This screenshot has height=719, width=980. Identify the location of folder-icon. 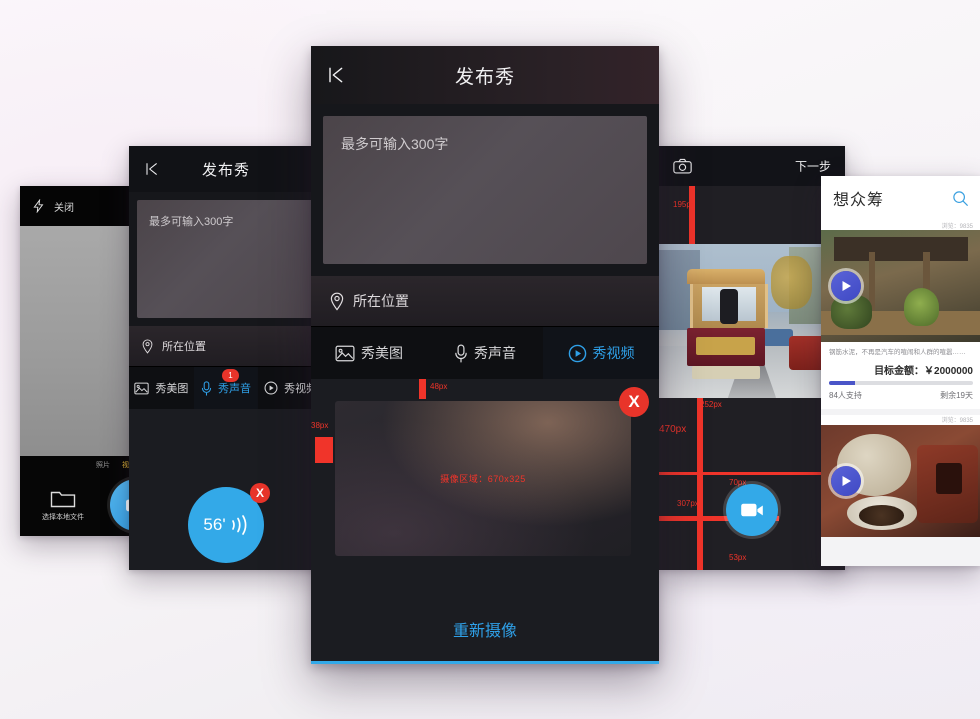
(63, 498).